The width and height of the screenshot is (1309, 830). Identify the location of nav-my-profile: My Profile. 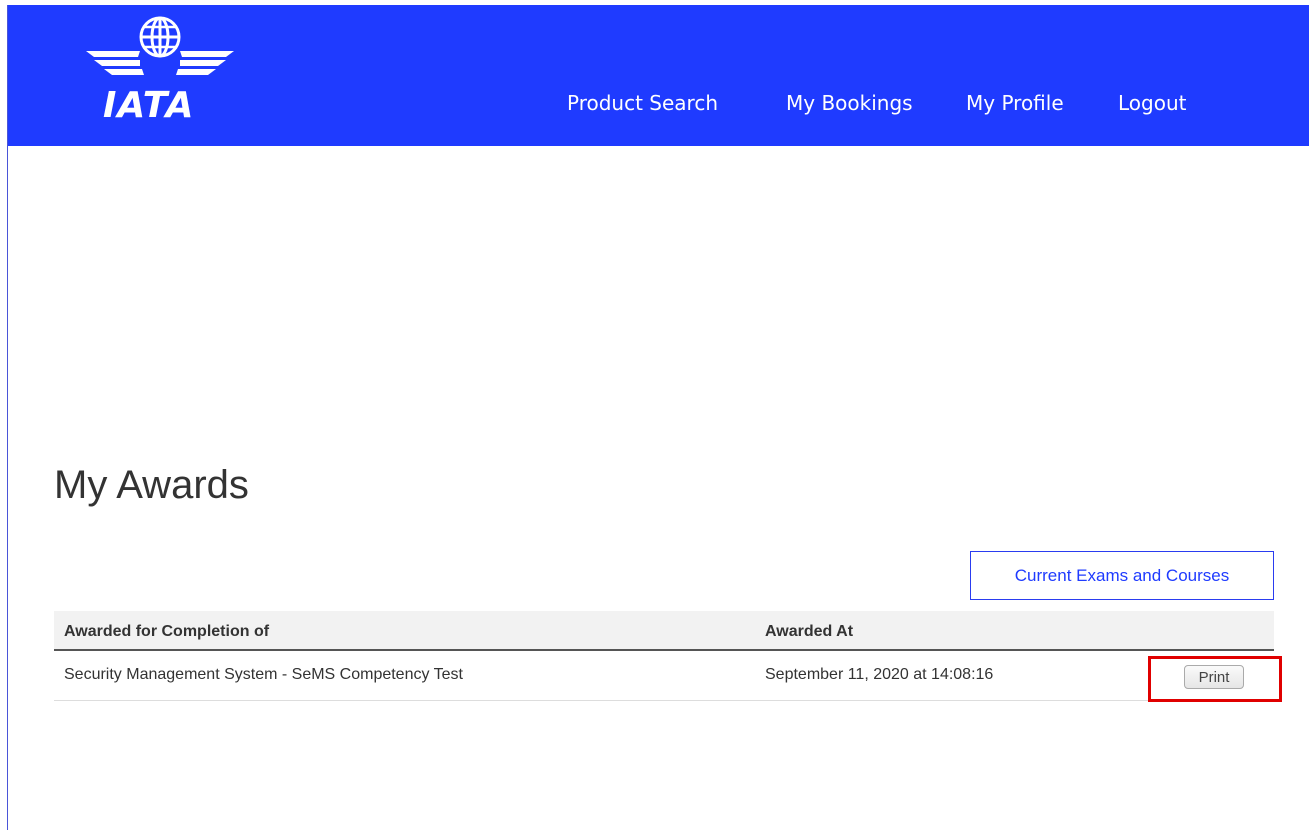
(1015, 103).